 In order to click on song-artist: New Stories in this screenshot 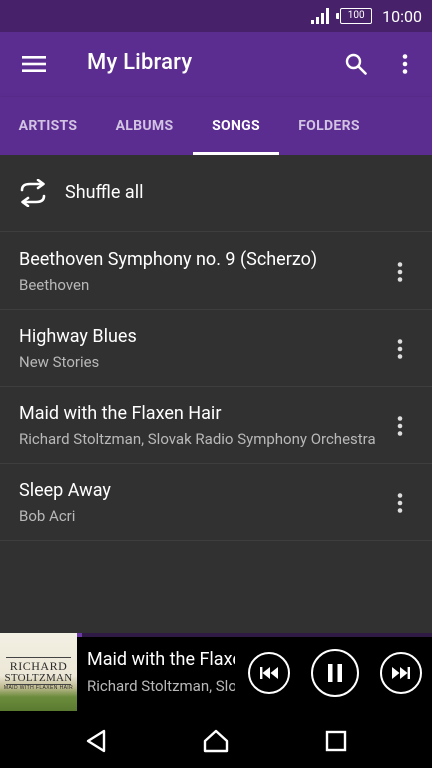, I will do `click(59, 362)`.